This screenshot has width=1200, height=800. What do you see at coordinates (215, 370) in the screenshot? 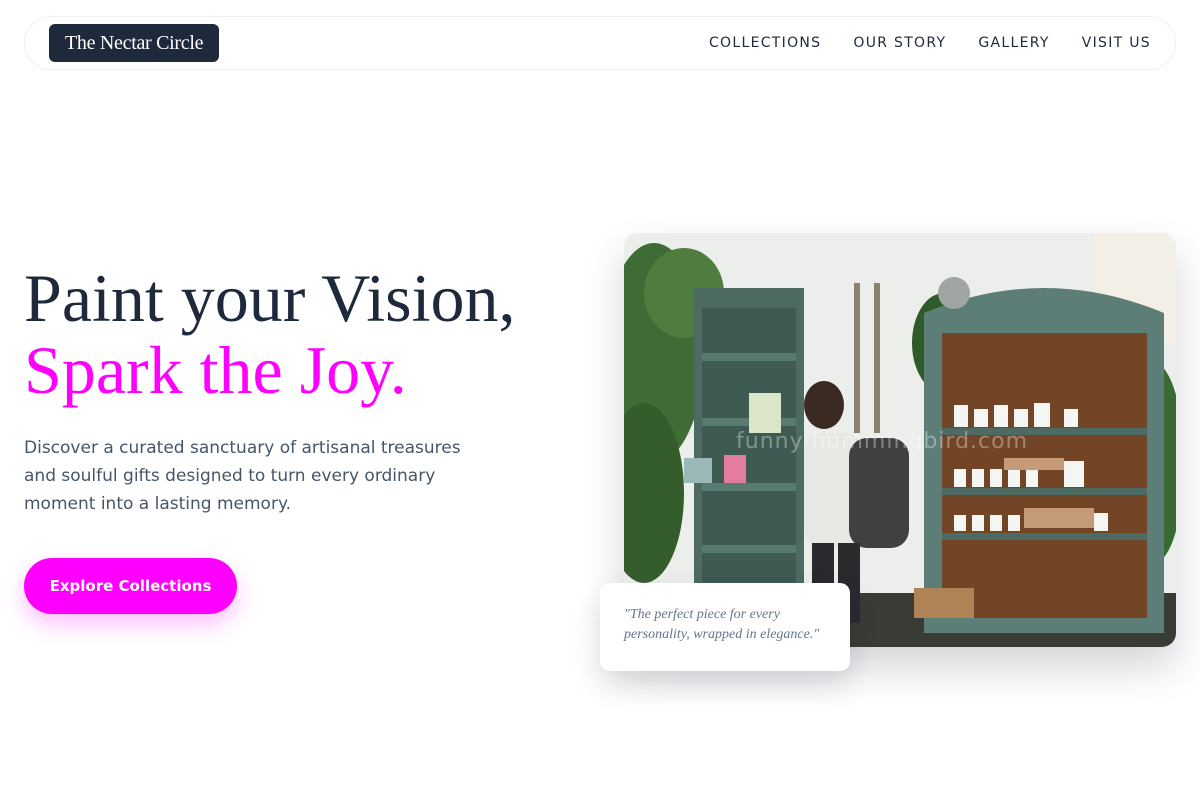
I see `hero-title-line-2: Spark the Joy.` at bounding box center [215, 370].